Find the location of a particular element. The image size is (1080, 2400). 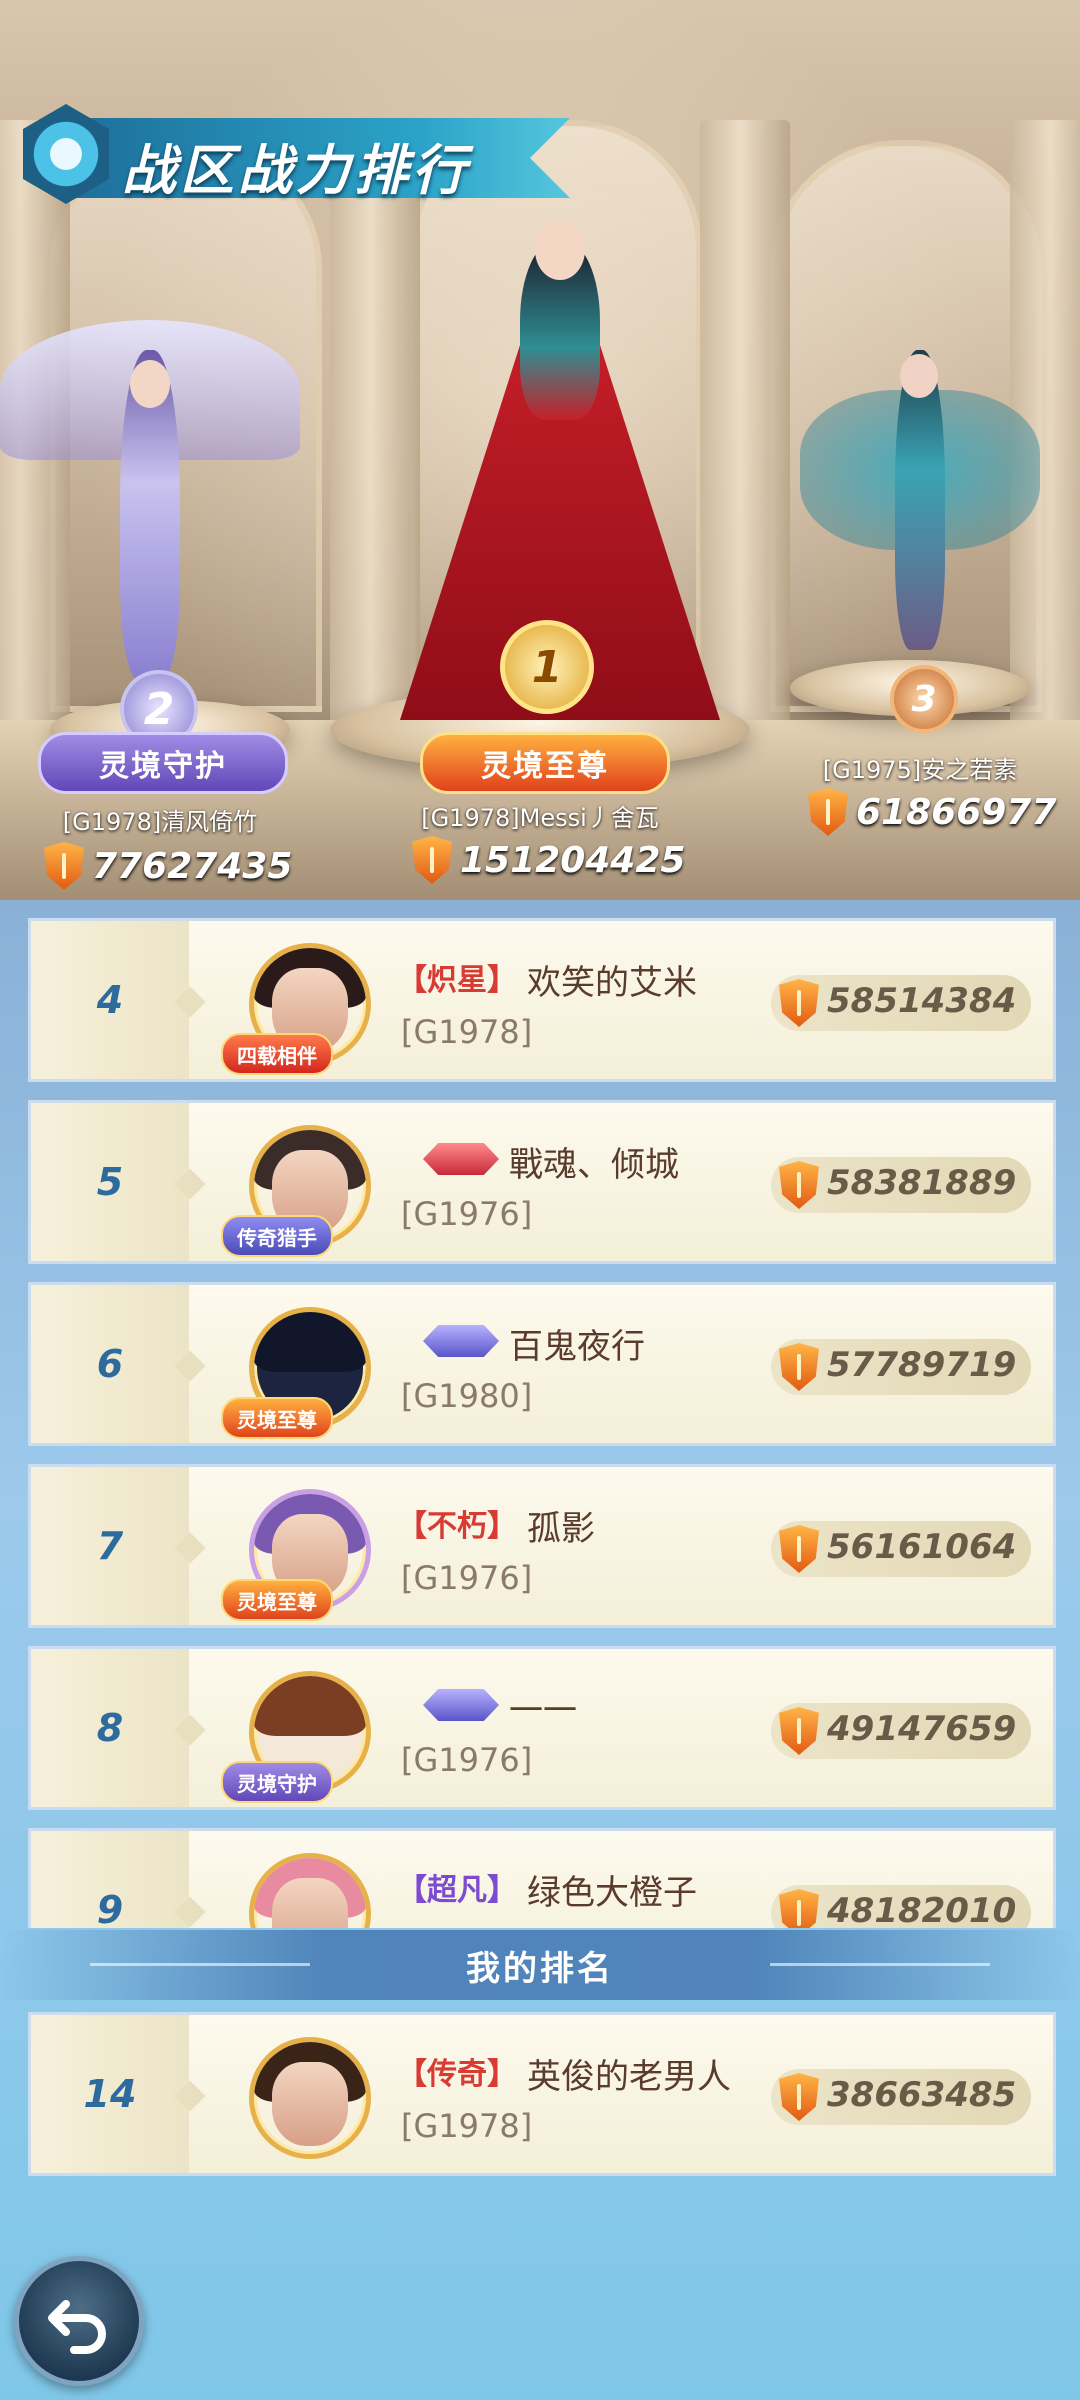

power-pill: 56161064 is located at coordinates (901, 1549).